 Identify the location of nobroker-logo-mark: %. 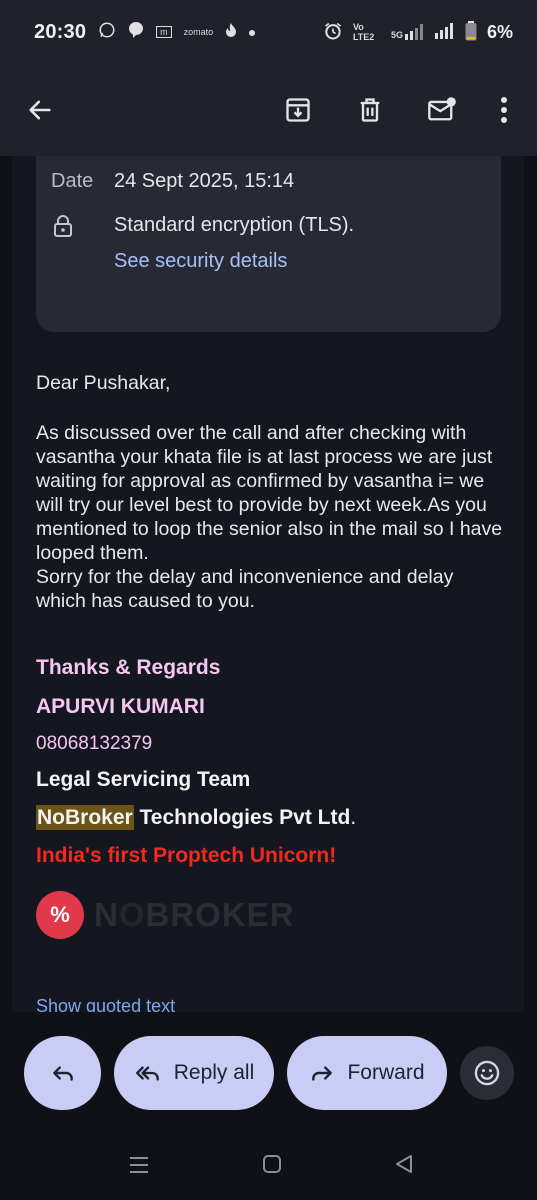
(60, 915).